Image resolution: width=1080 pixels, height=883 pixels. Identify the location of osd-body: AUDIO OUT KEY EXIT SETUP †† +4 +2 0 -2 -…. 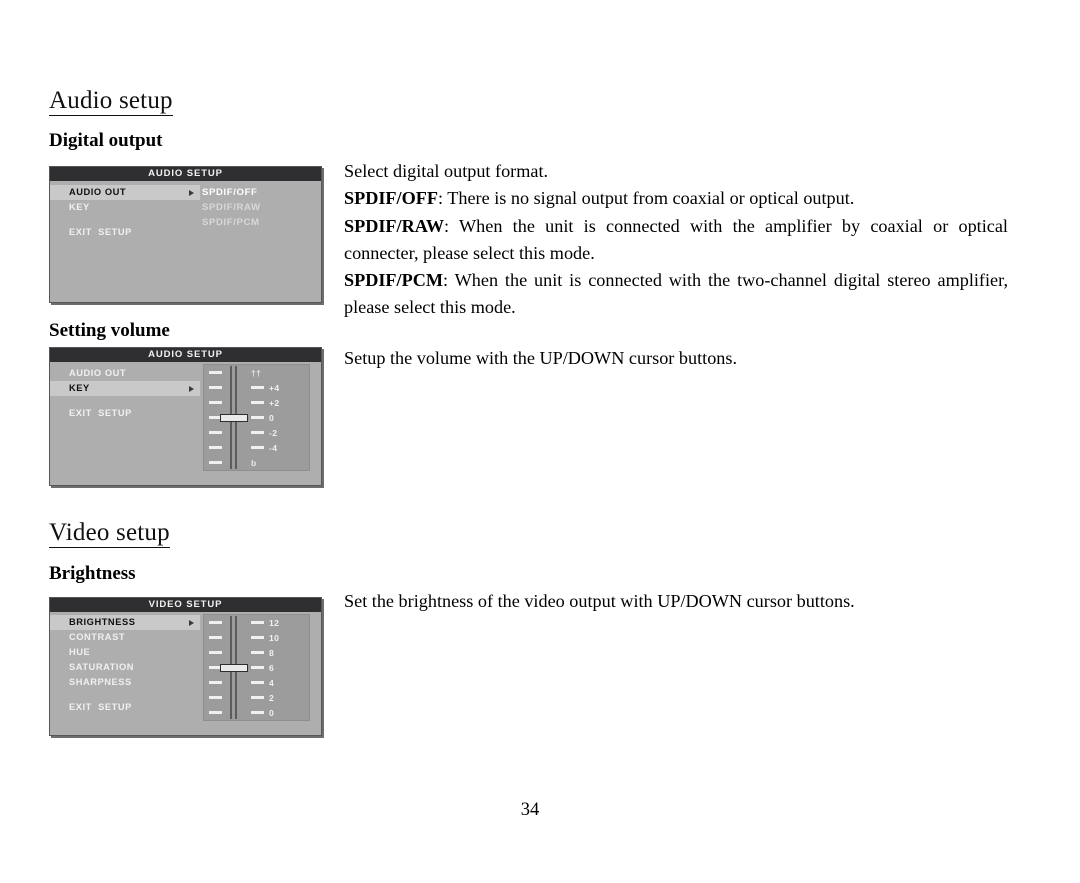
(185, 423).